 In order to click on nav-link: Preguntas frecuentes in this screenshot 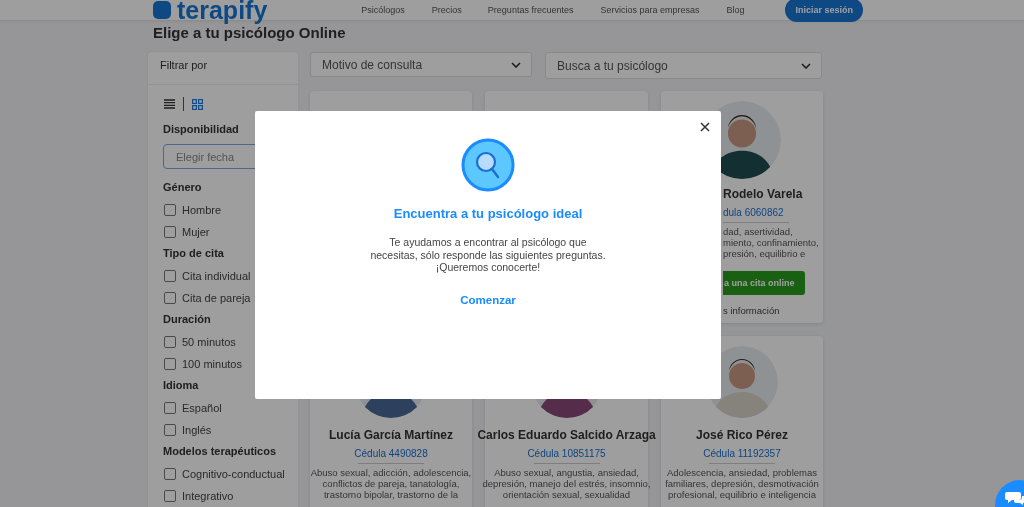, I will do `click(530, 10)`.